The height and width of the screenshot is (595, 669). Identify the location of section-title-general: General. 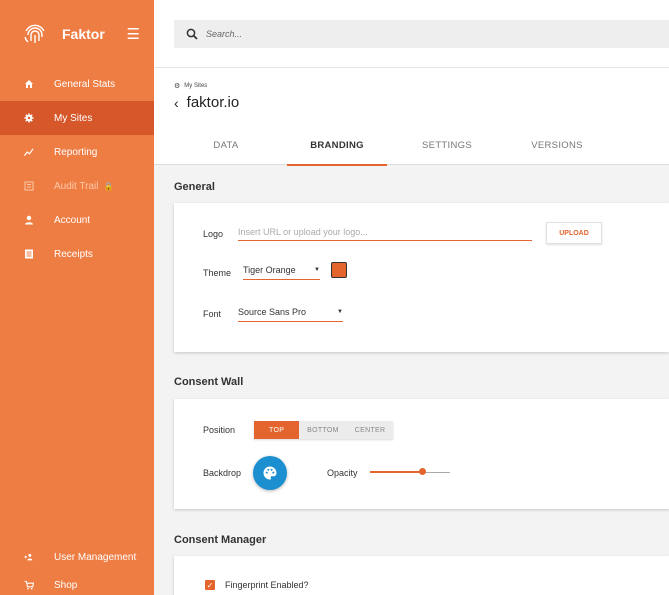
(194, 187).